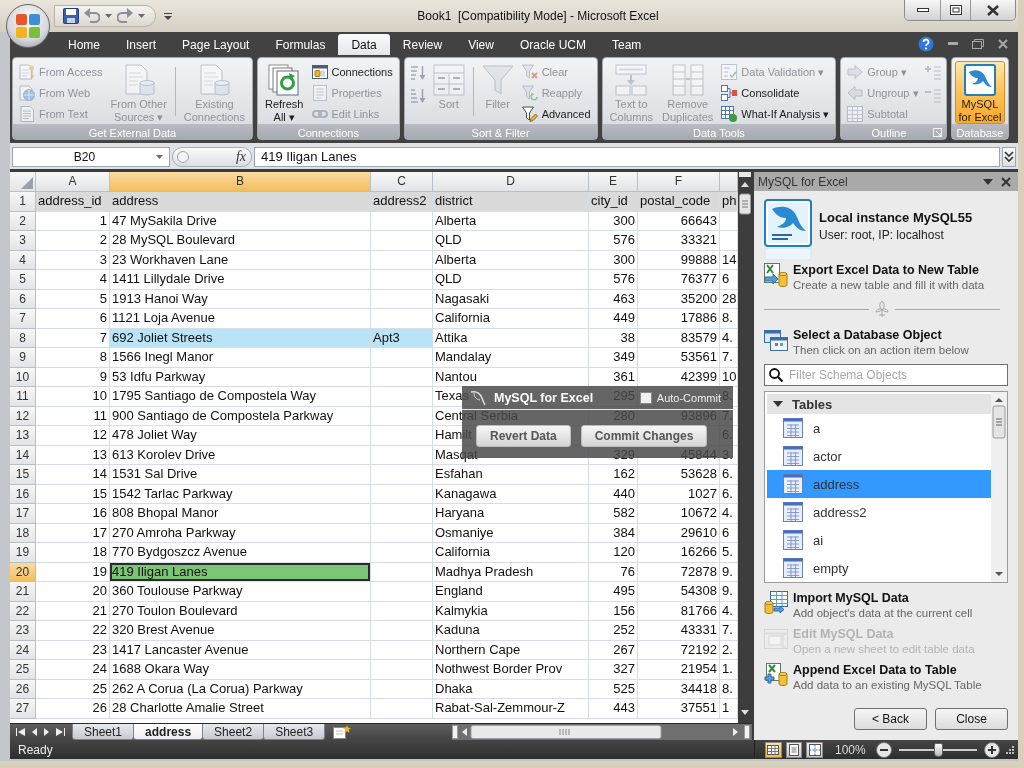 Image resolution: width=1024 pixels, height=768 pixels. What do you see at coordinates (284, 92) in the screenshot?
I see `ribbon-button: Refresh All ▾` at bounding box center [284, 92].